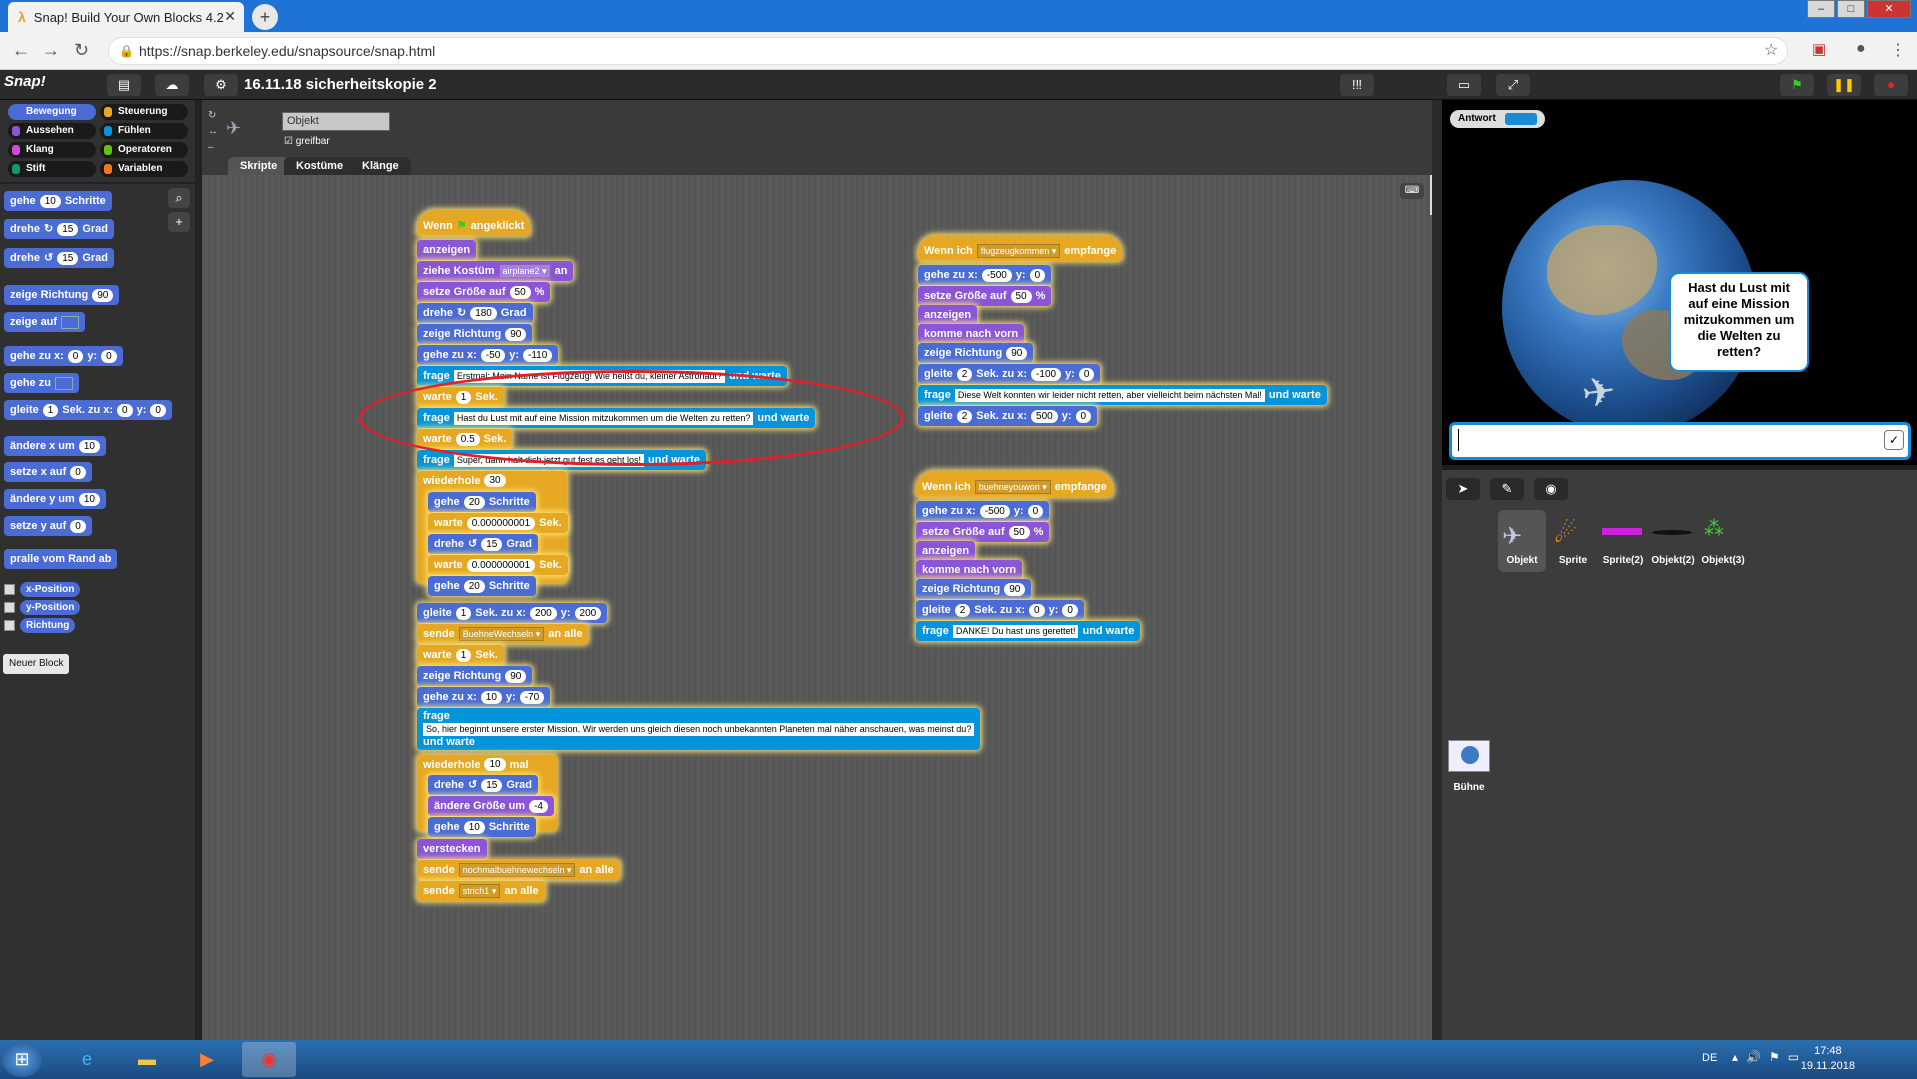  I want to click on block-goto-xy: gehe zu x: -50 y: -110, so click(488, 355).